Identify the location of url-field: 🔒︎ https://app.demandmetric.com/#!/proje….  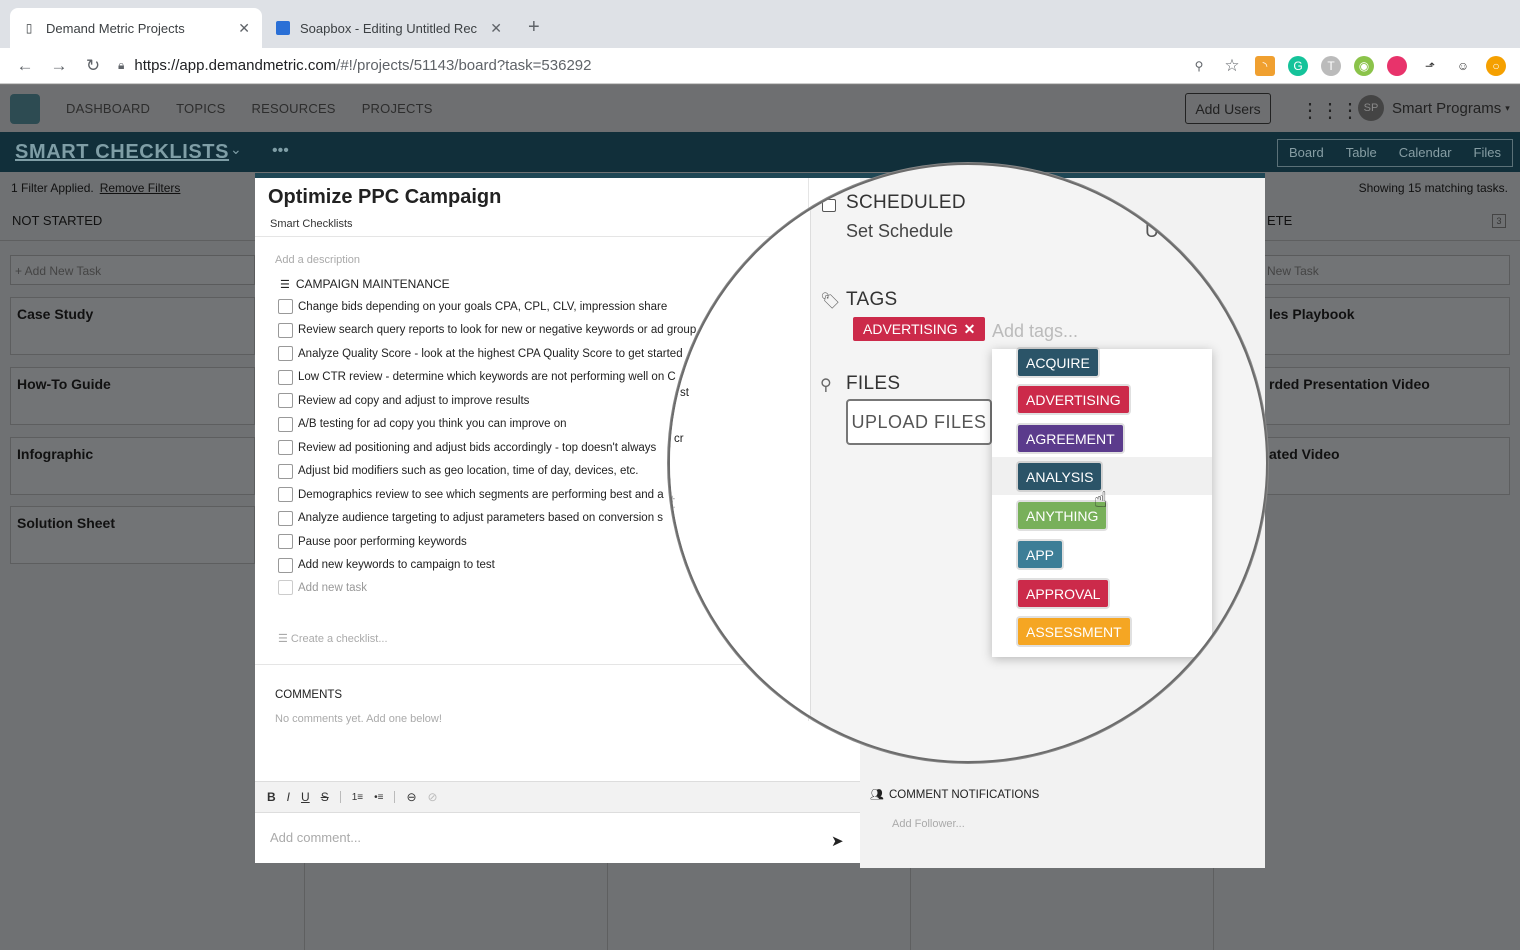
(355, 65).